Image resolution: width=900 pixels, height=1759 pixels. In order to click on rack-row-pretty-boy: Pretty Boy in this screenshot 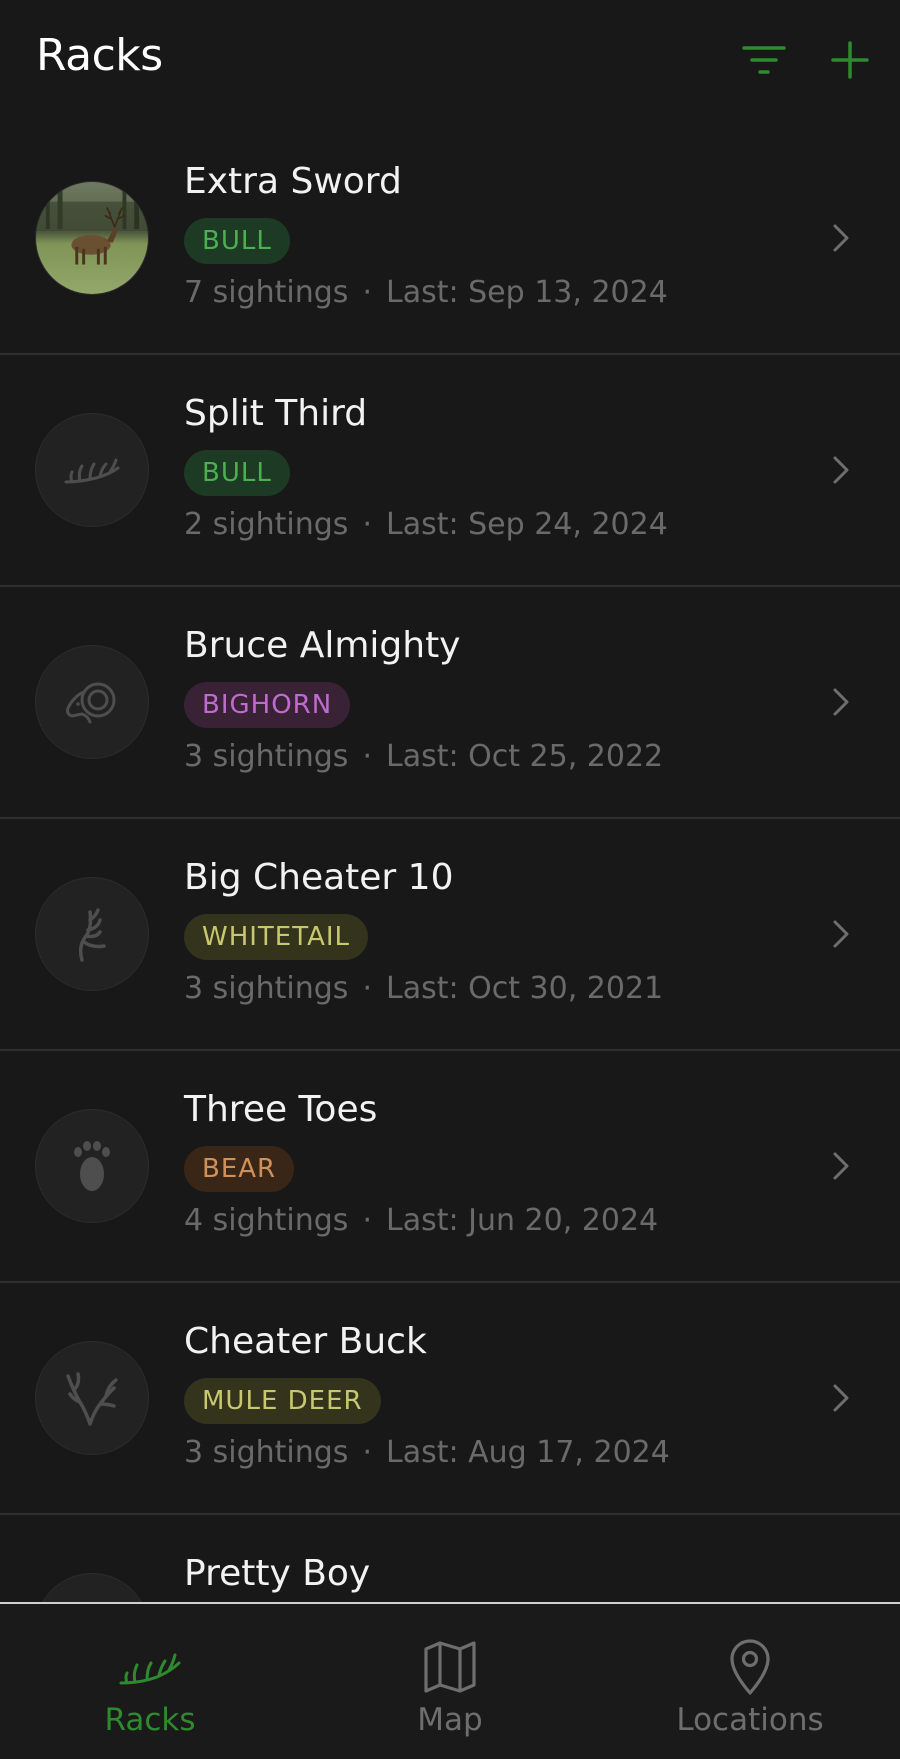, I will do `click(450, 1559)`.